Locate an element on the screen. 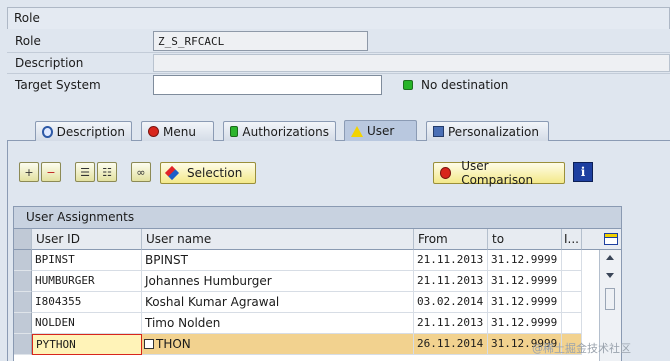 This screenshot has width=670, height=361. watermark: @稀土掘金技术社区 is located at coordinates (581, 348).